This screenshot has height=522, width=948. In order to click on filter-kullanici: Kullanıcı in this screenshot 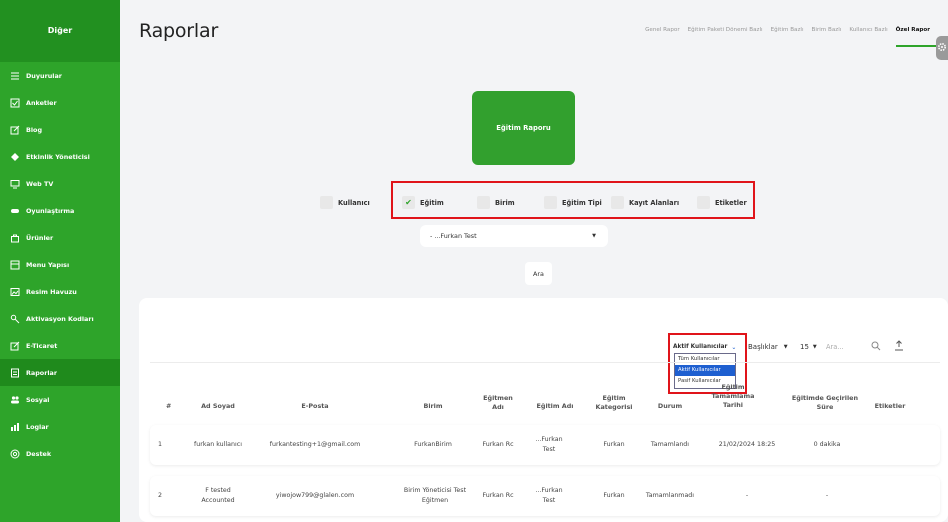, I will do `click(345, 202)`.